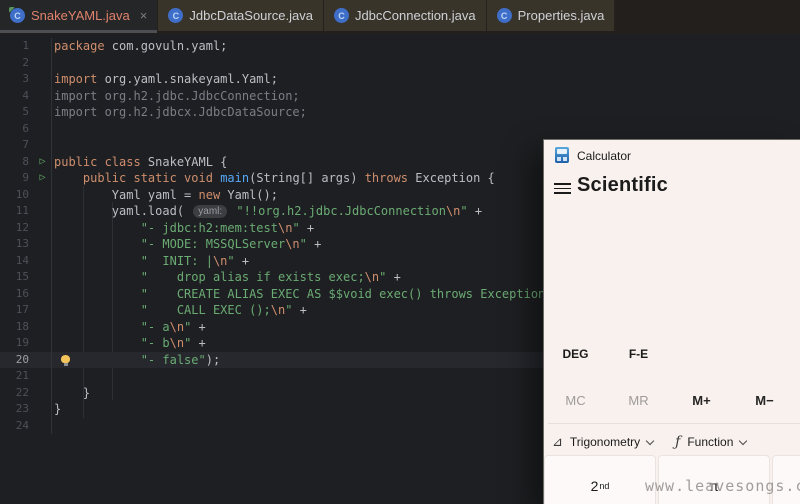  I want to click on memory-button-mc: MC, so click(575, 400).